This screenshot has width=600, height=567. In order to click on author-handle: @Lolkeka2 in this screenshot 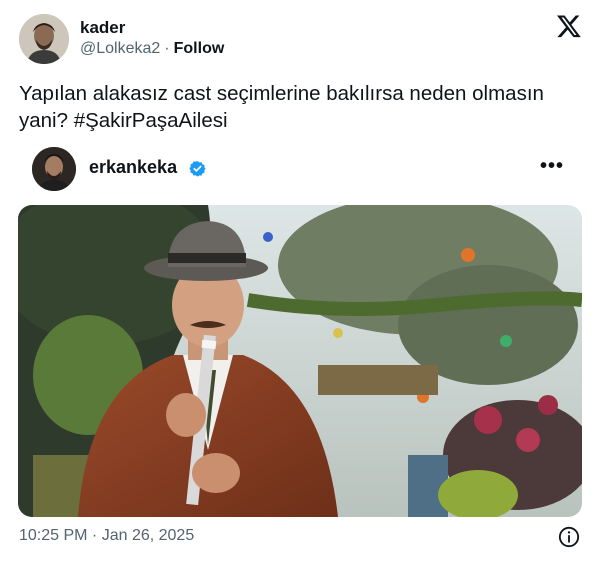, I will do `click(120, 48)`.